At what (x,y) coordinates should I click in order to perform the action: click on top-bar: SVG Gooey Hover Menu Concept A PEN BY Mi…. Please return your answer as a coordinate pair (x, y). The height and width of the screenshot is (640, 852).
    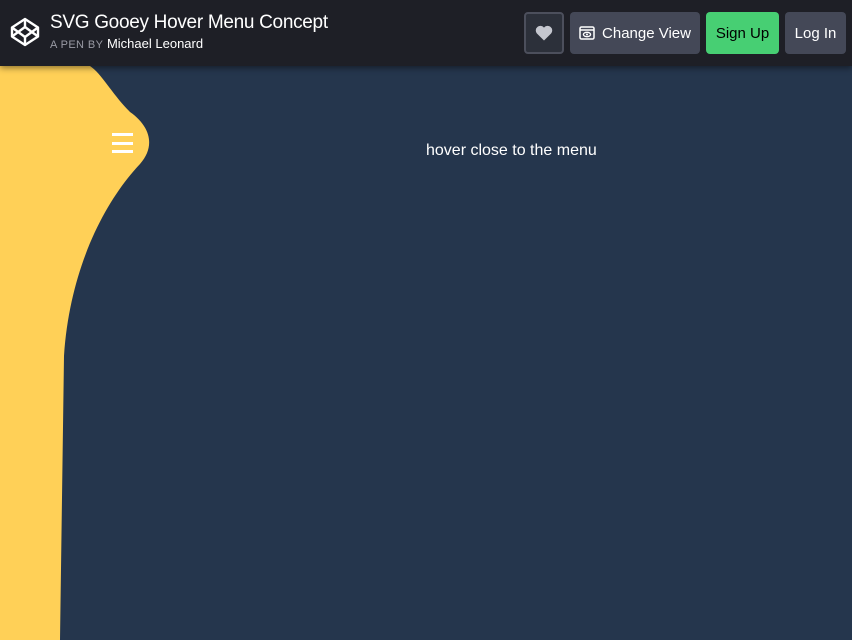
    Looking at the image, I should click on (426, 33).